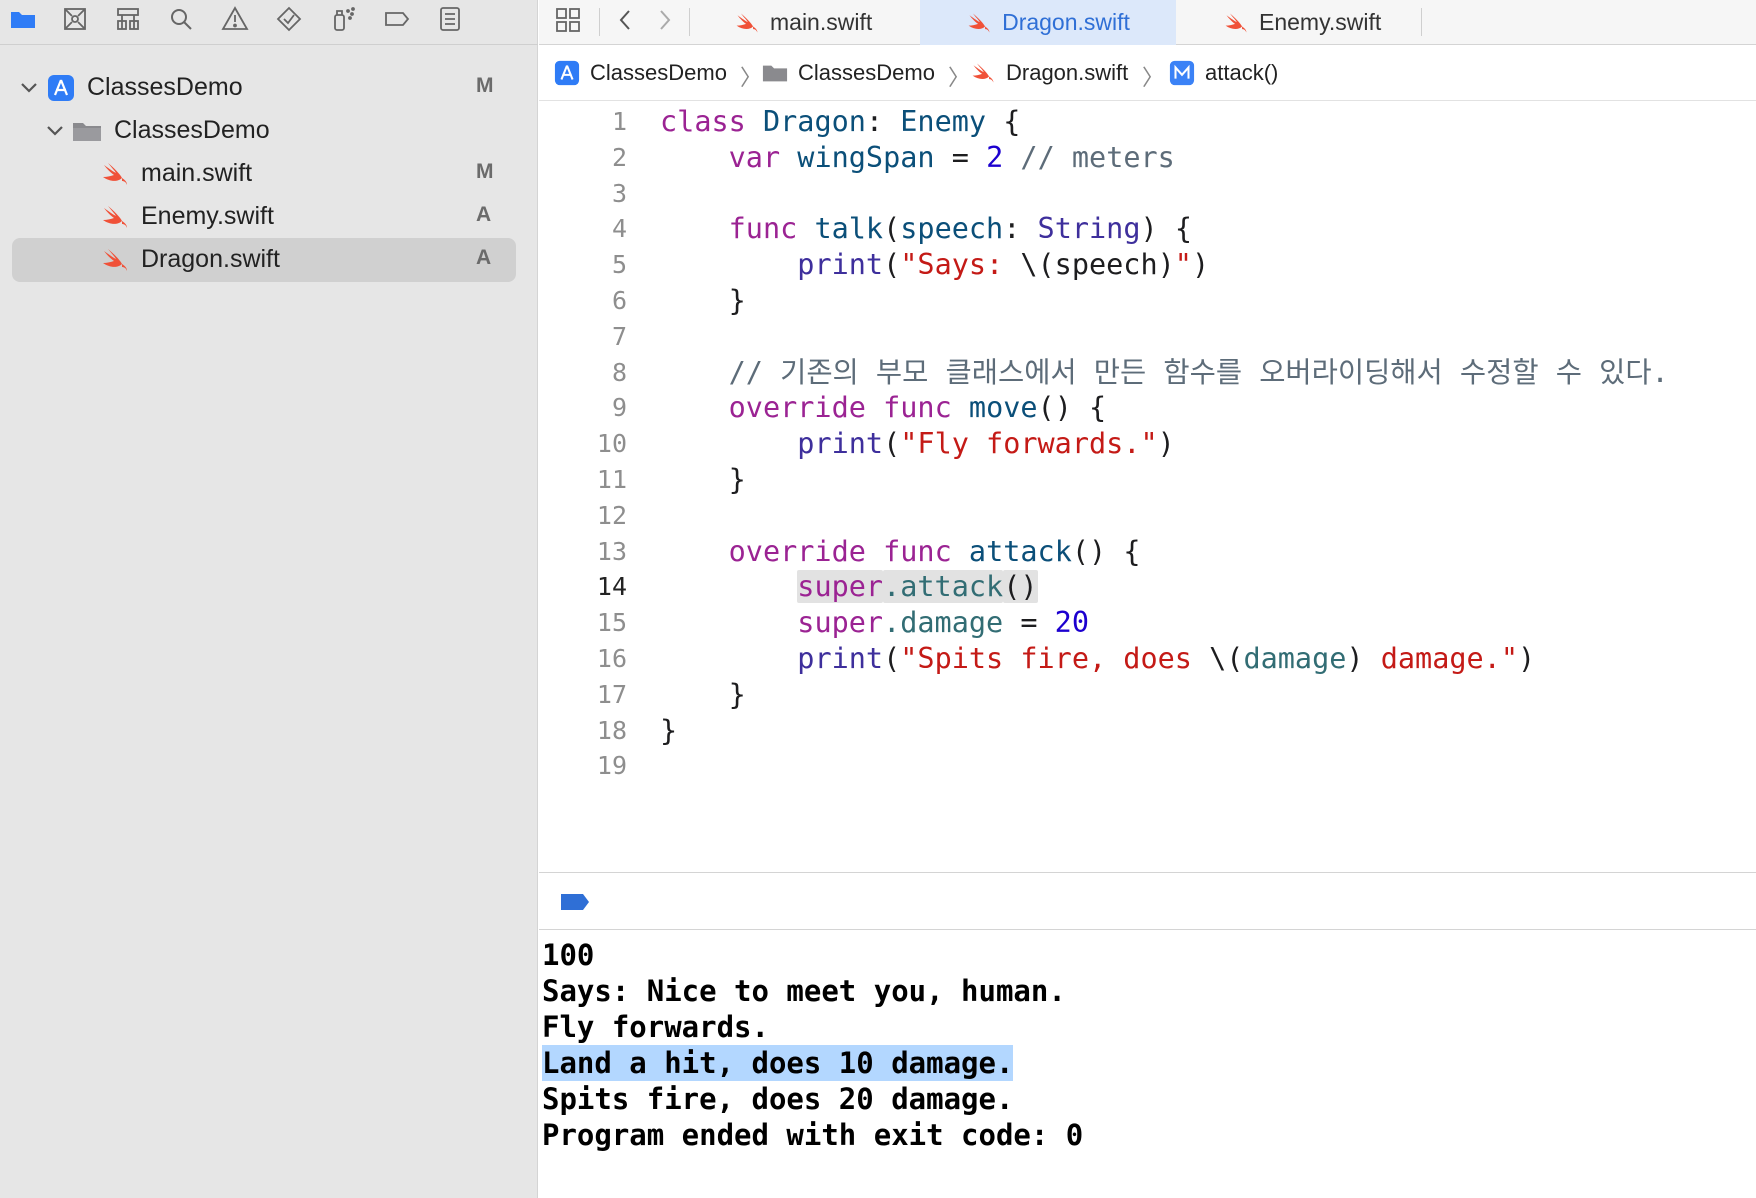 The width and height of the screenshot is (1756, 1198). What do you see at coordinates (75, 19) in the screenshot?
I see `source-control-icon` at bounding box center [75, 19].